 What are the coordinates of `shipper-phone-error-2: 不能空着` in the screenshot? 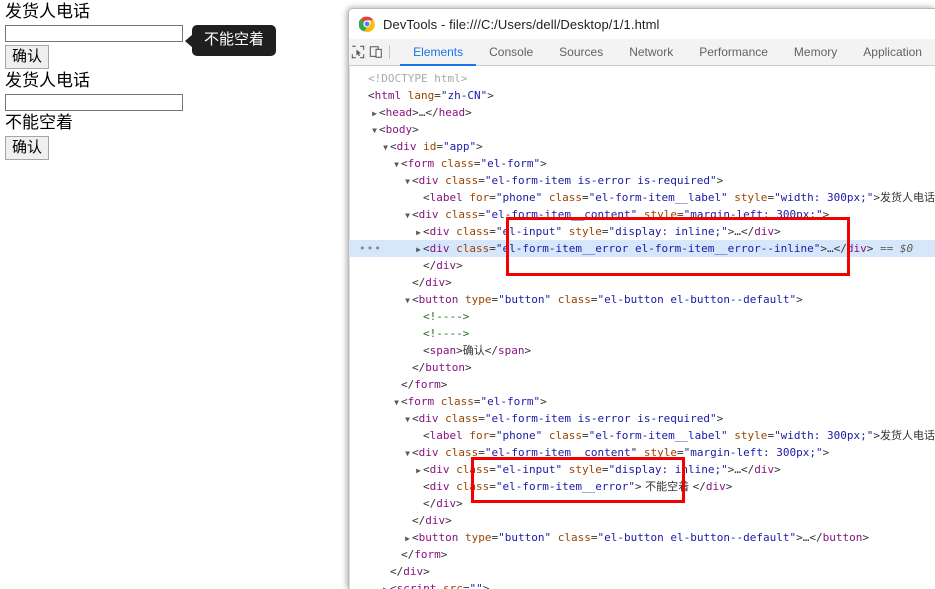 It's located at (39, 122).